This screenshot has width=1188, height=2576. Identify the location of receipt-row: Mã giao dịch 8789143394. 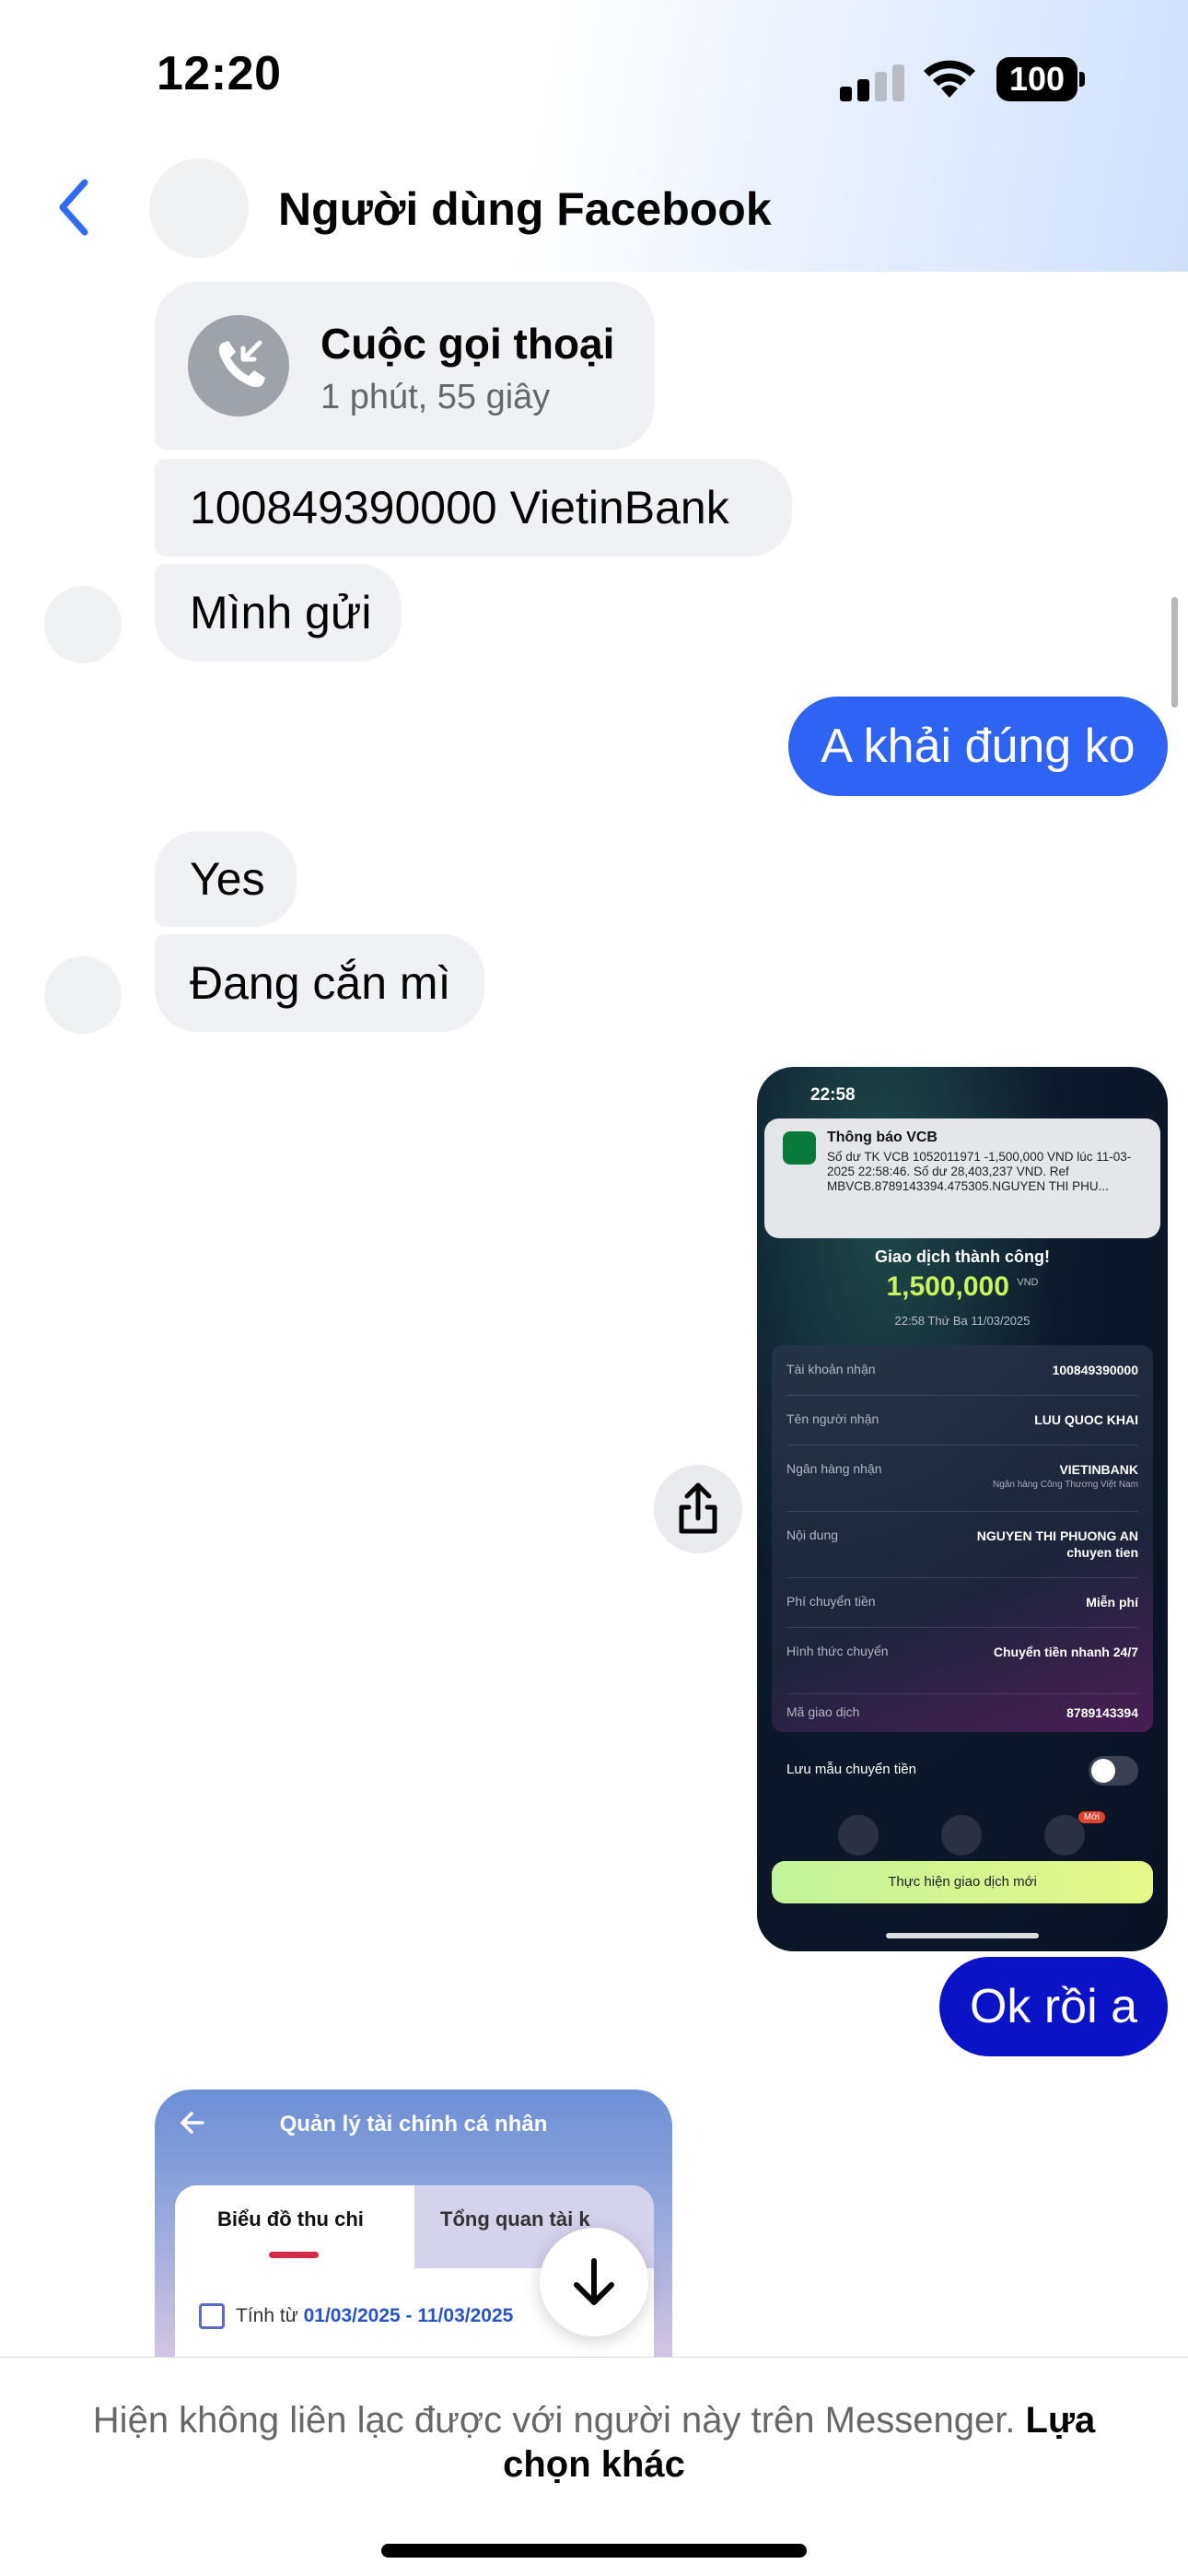
(962, 1712).